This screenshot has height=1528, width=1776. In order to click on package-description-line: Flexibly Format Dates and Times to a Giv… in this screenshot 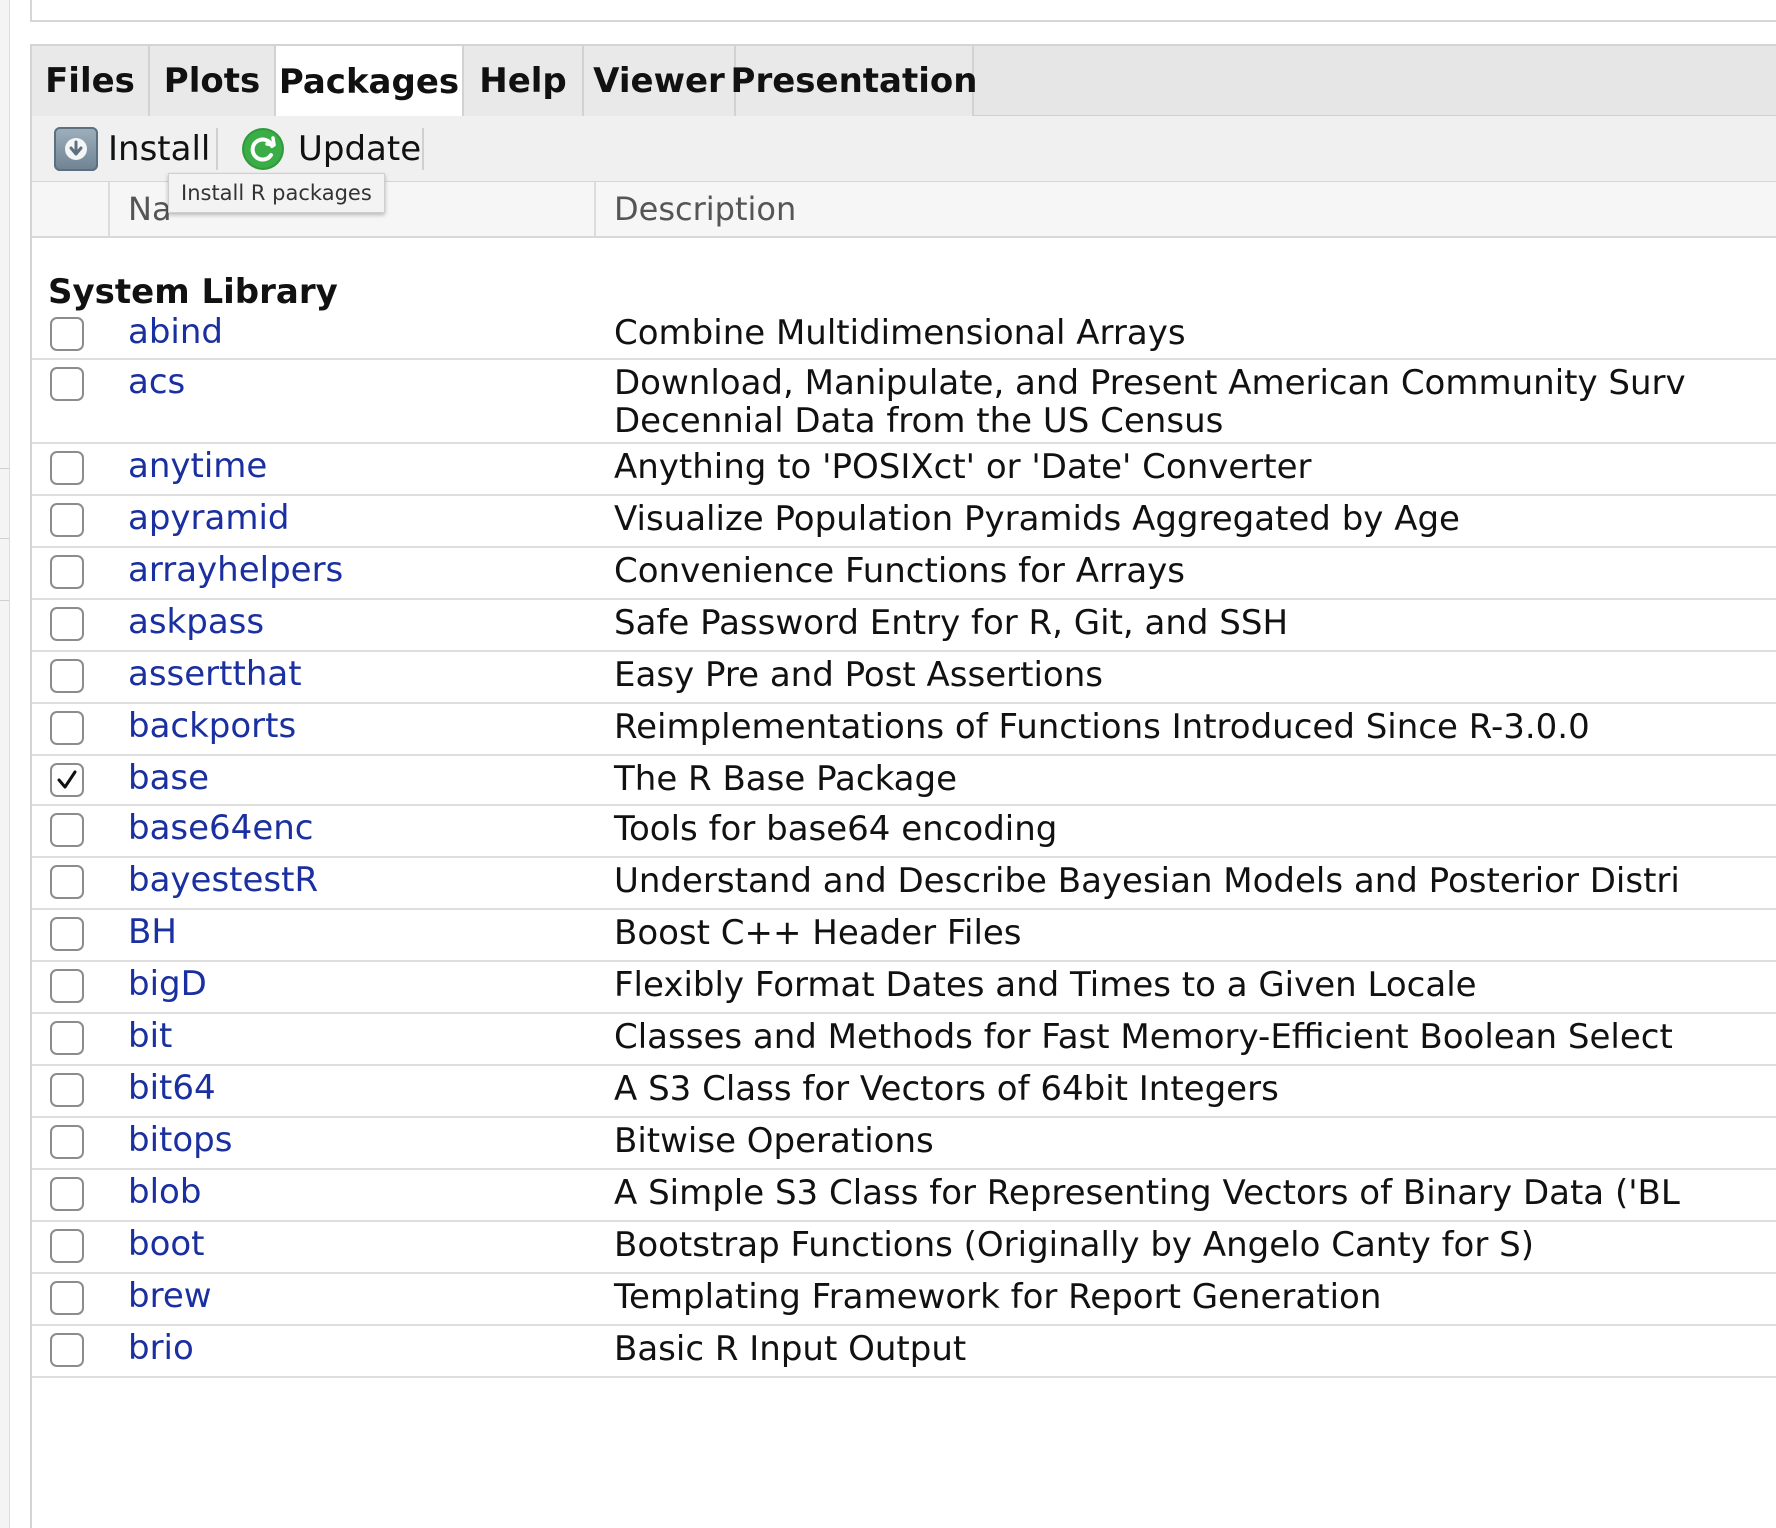, I will do `click(1045, 985)`.